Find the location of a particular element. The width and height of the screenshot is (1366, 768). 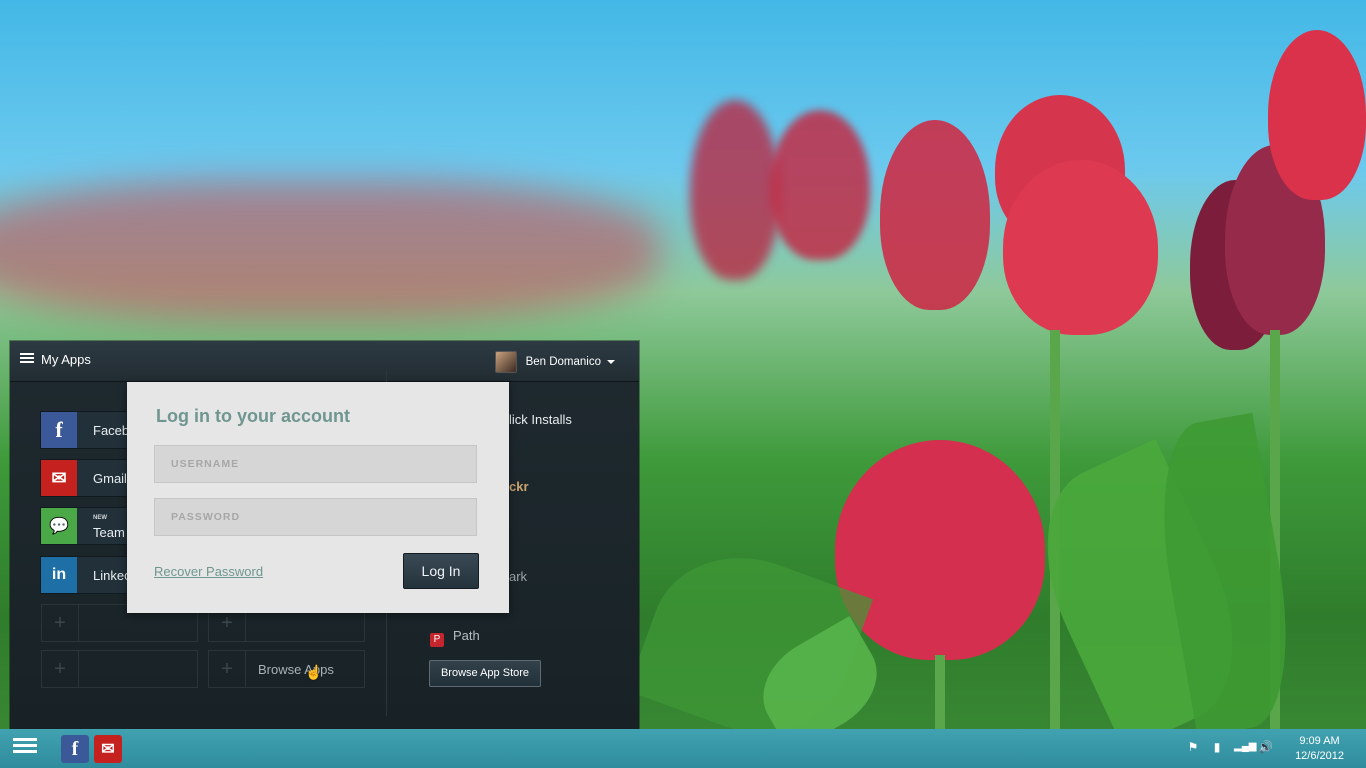

password-field is located at coordinates (315, 517).